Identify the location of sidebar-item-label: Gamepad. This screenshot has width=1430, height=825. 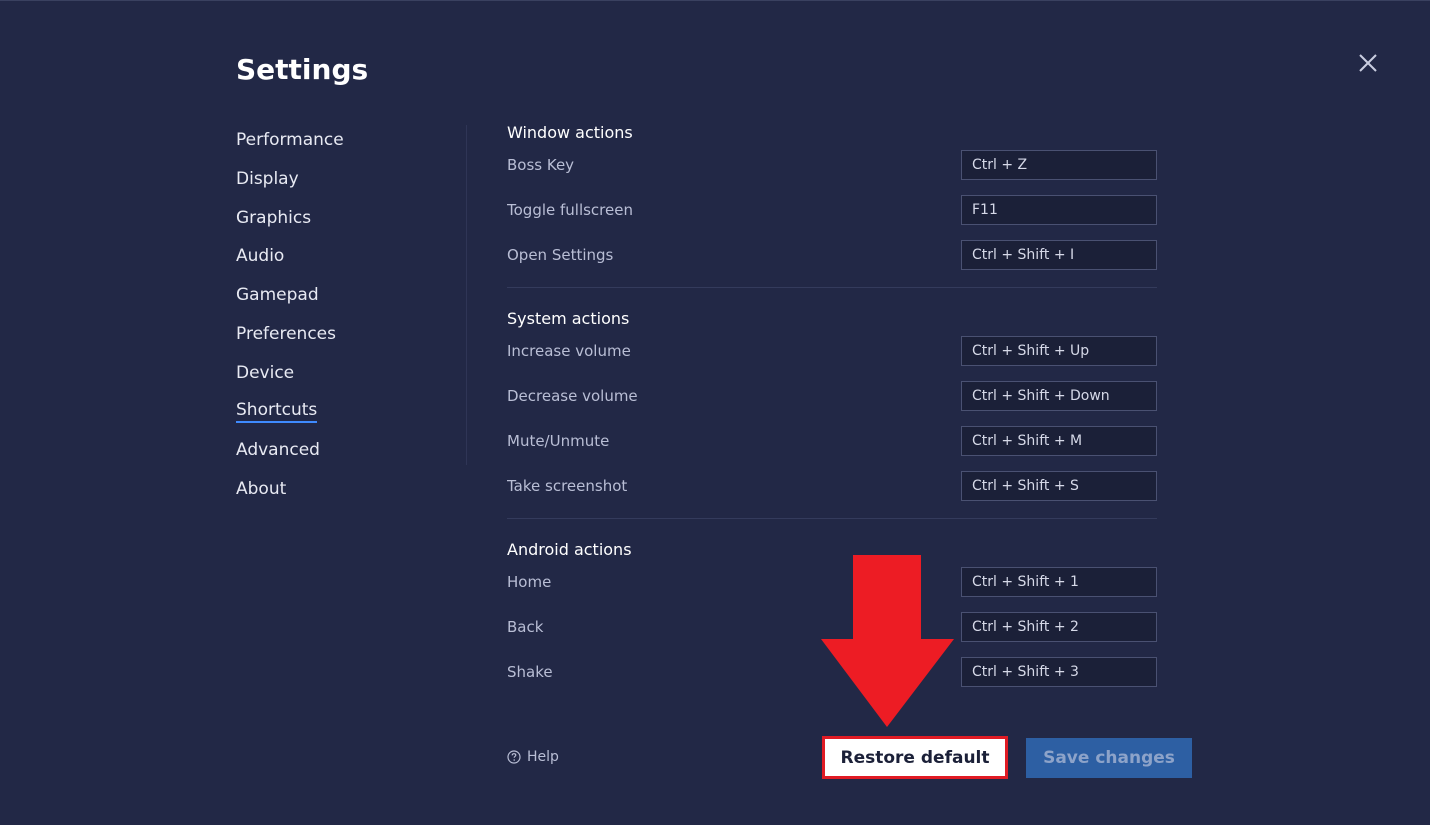
(277, 295).